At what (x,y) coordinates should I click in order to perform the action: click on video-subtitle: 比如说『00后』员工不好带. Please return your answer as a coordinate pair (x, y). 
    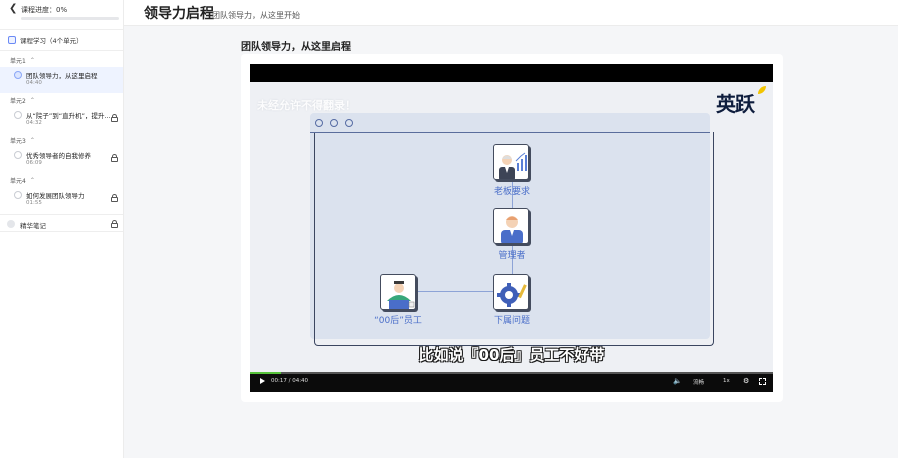
    Looking at the image, I should click on (511, 355).